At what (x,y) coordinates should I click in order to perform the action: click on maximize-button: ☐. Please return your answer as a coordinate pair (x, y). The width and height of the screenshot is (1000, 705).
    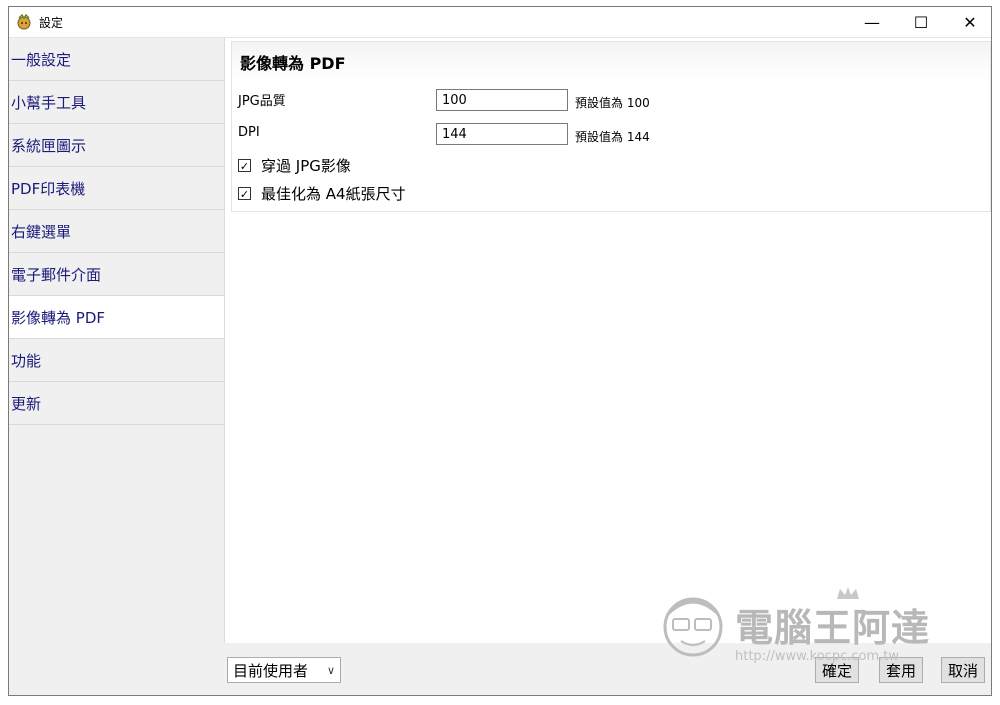
    Looking at the image, I should click on (921, 22).